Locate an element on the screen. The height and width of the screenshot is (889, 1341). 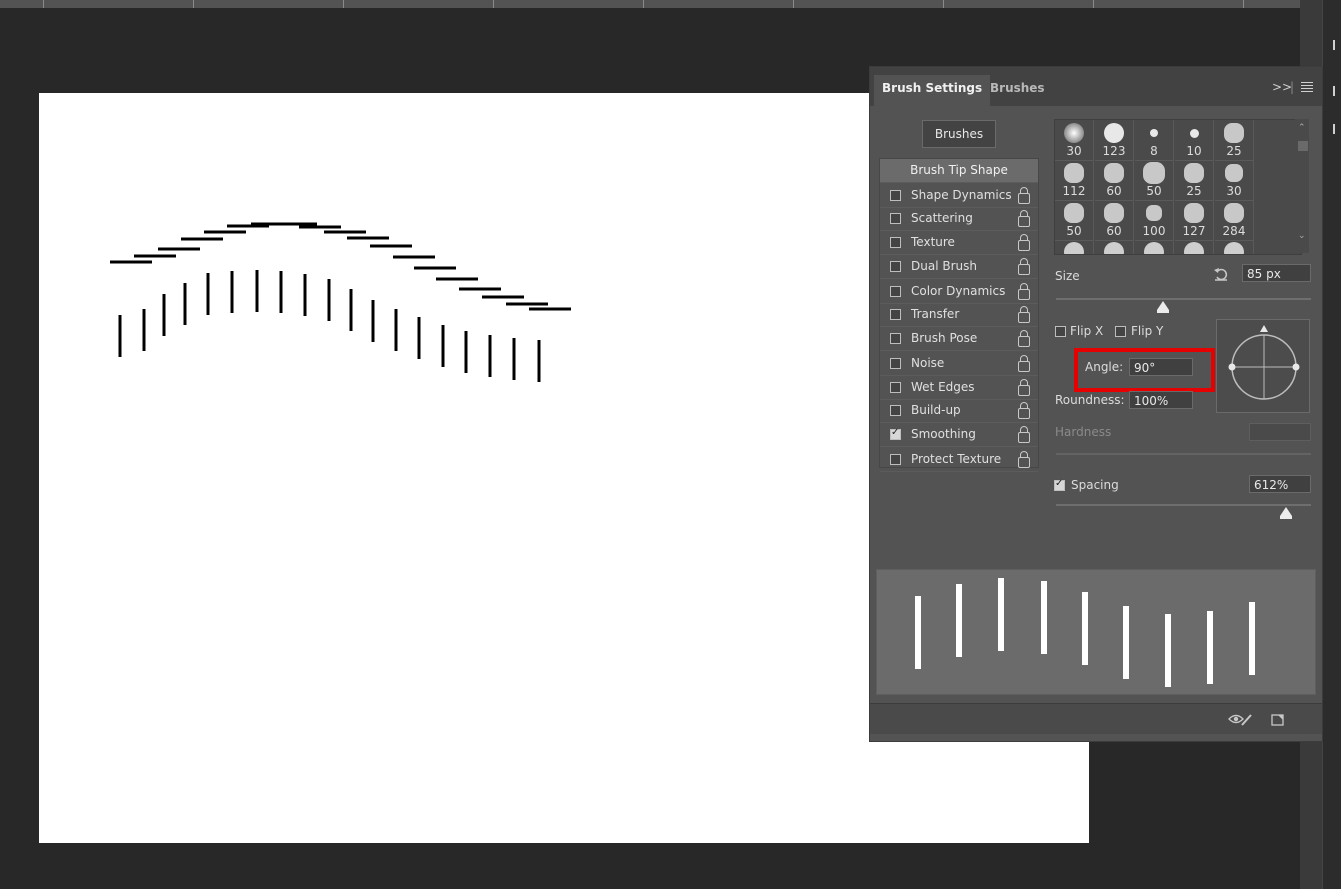
spacing-slider-knob is located at coordinates (1285, 513).